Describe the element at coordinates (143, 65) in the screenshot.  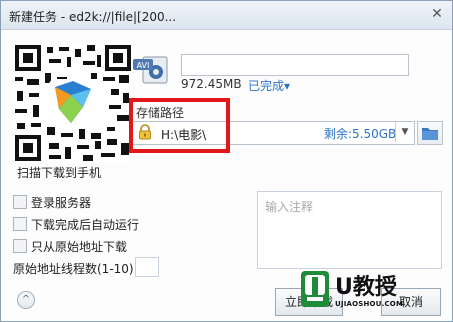
I see `file-type-badge: AVI` at that location.